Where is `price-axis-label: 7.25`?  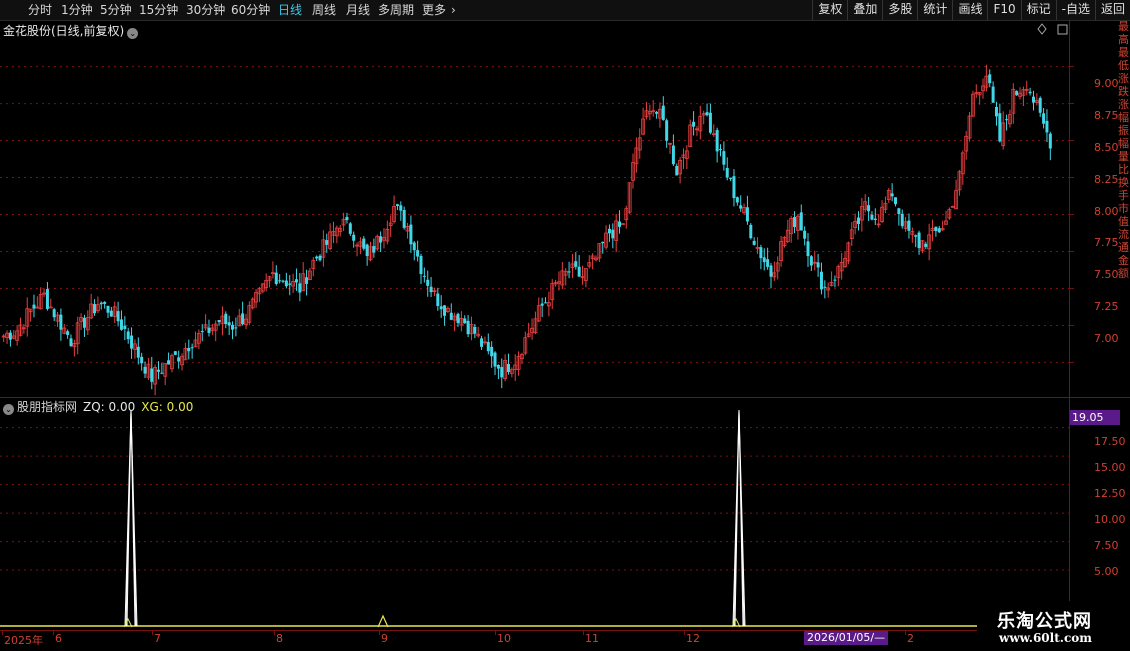 price-axis-label: 7.25 is located at coordinates (1106, 307).